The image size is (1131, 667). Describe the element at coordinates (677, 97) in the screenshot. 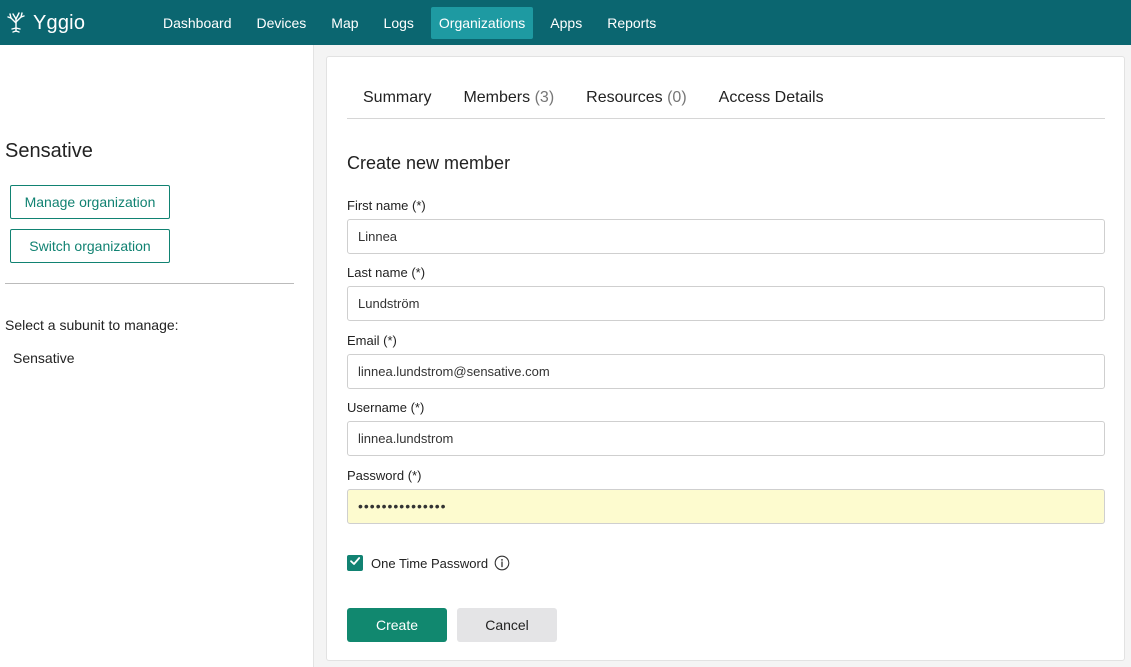

I see `tab-count: (0)` at that location.